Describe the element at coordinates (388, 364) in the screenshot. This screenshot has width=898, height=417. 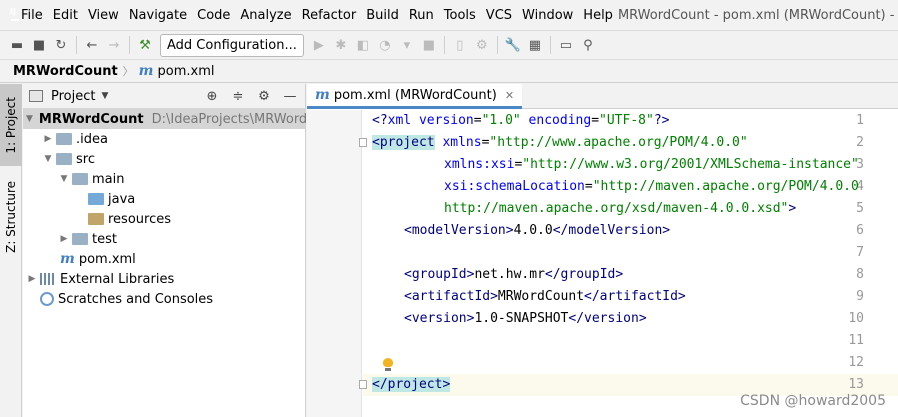
I see `lightbulb-icon` at that location.